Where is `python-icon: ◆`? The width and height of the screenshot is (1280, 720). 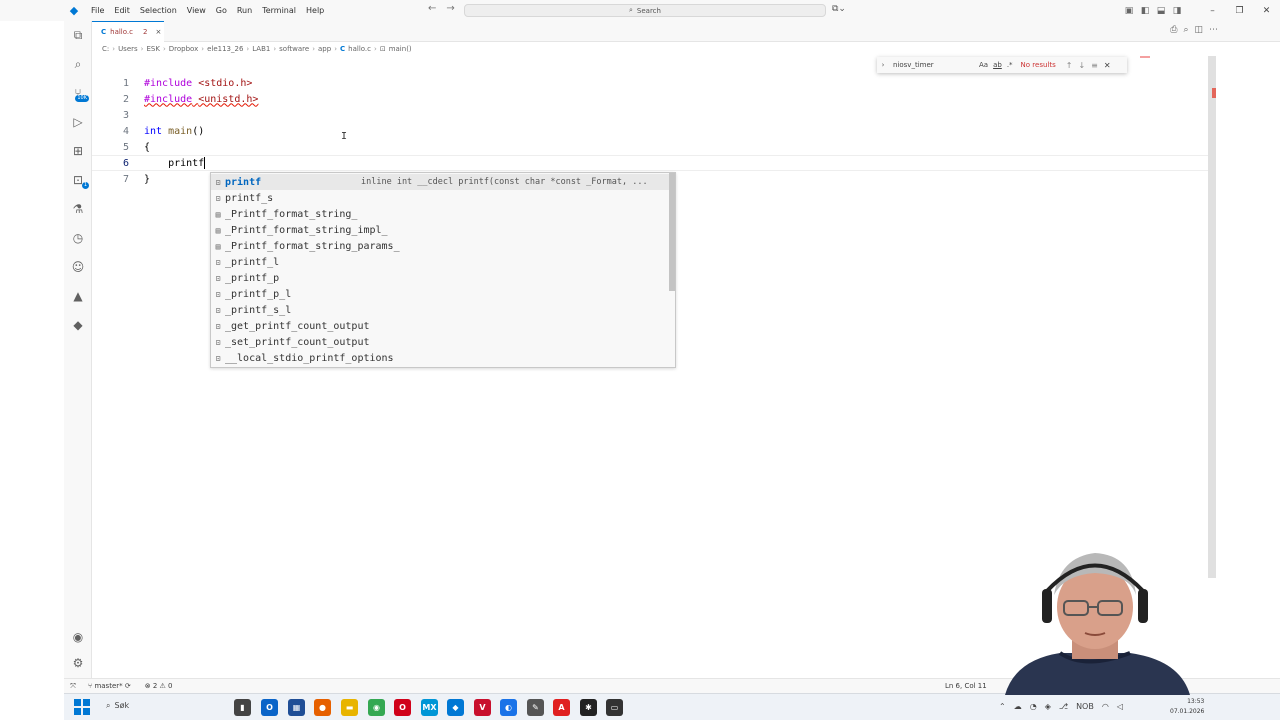 python-icon: ◆ is located at coordinates (78, 325).